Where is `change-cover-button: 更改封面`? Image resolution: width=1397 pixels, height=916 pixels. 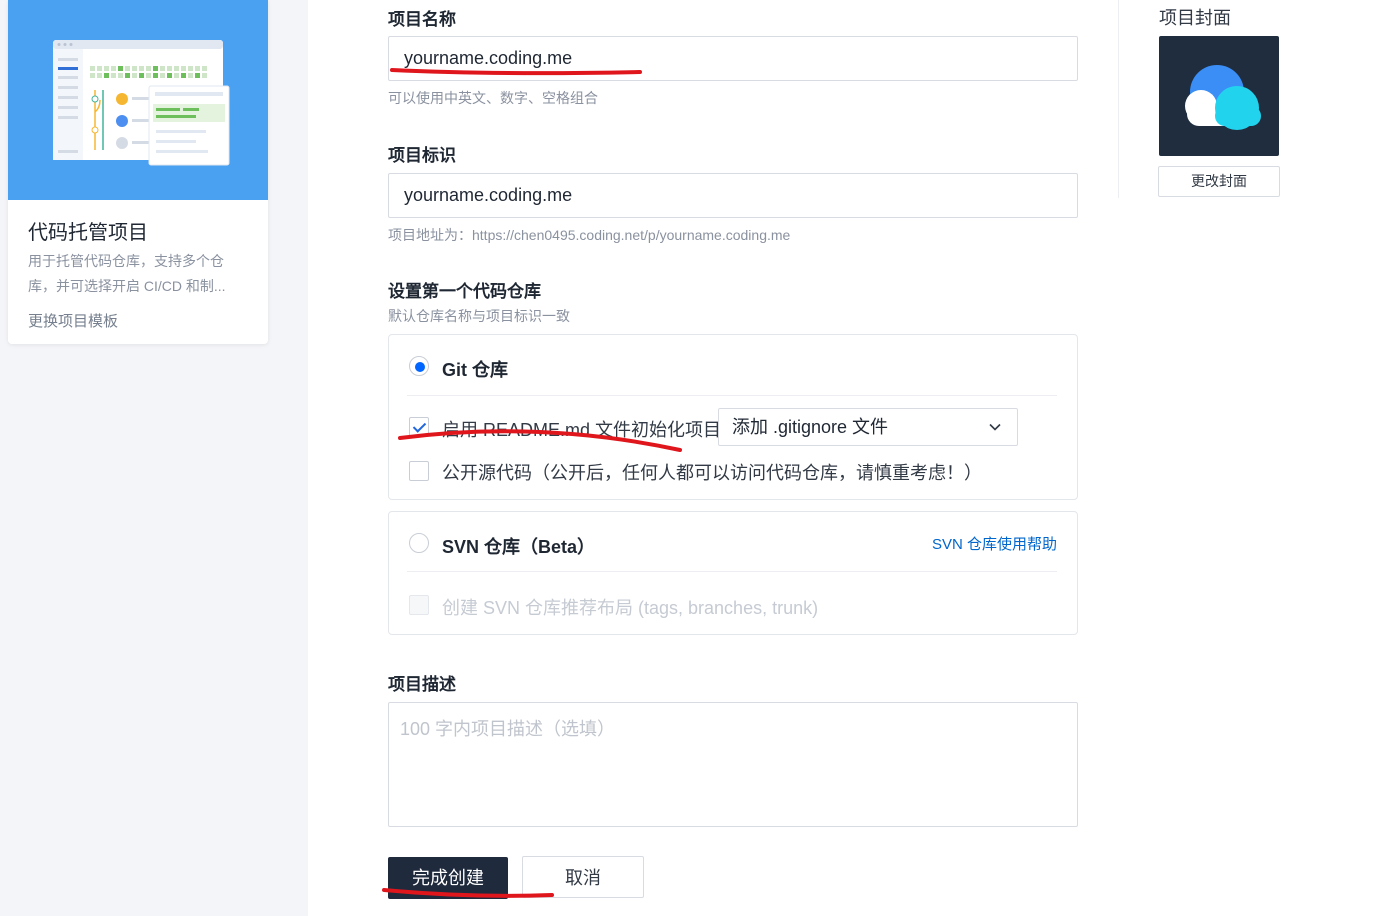 change-cover-button: 更改封面 is located at coordinates (1219, 181).